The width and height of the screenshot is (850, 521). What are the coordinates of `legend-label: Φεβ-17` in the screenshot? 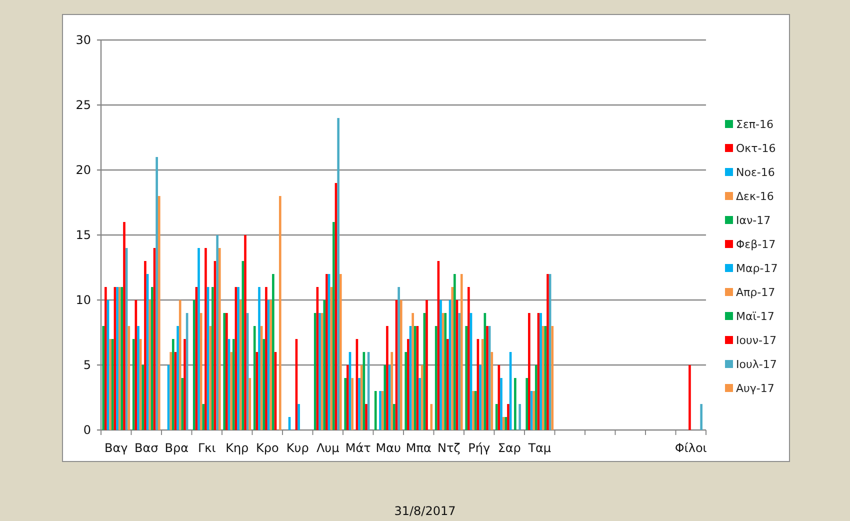 It's located at (756, 244).